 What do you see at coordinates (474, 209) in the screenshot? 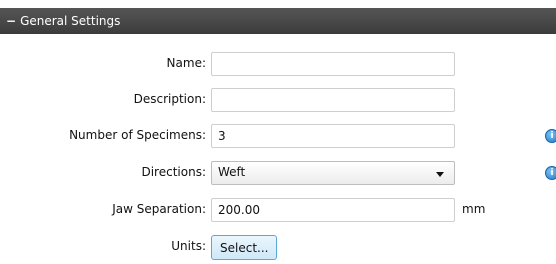
I see `jaw-separation-unit: mm` at bounding box center [474, 209].